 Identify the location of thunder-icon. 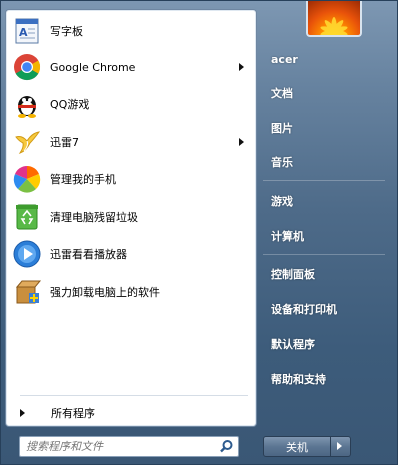
(27, 142).